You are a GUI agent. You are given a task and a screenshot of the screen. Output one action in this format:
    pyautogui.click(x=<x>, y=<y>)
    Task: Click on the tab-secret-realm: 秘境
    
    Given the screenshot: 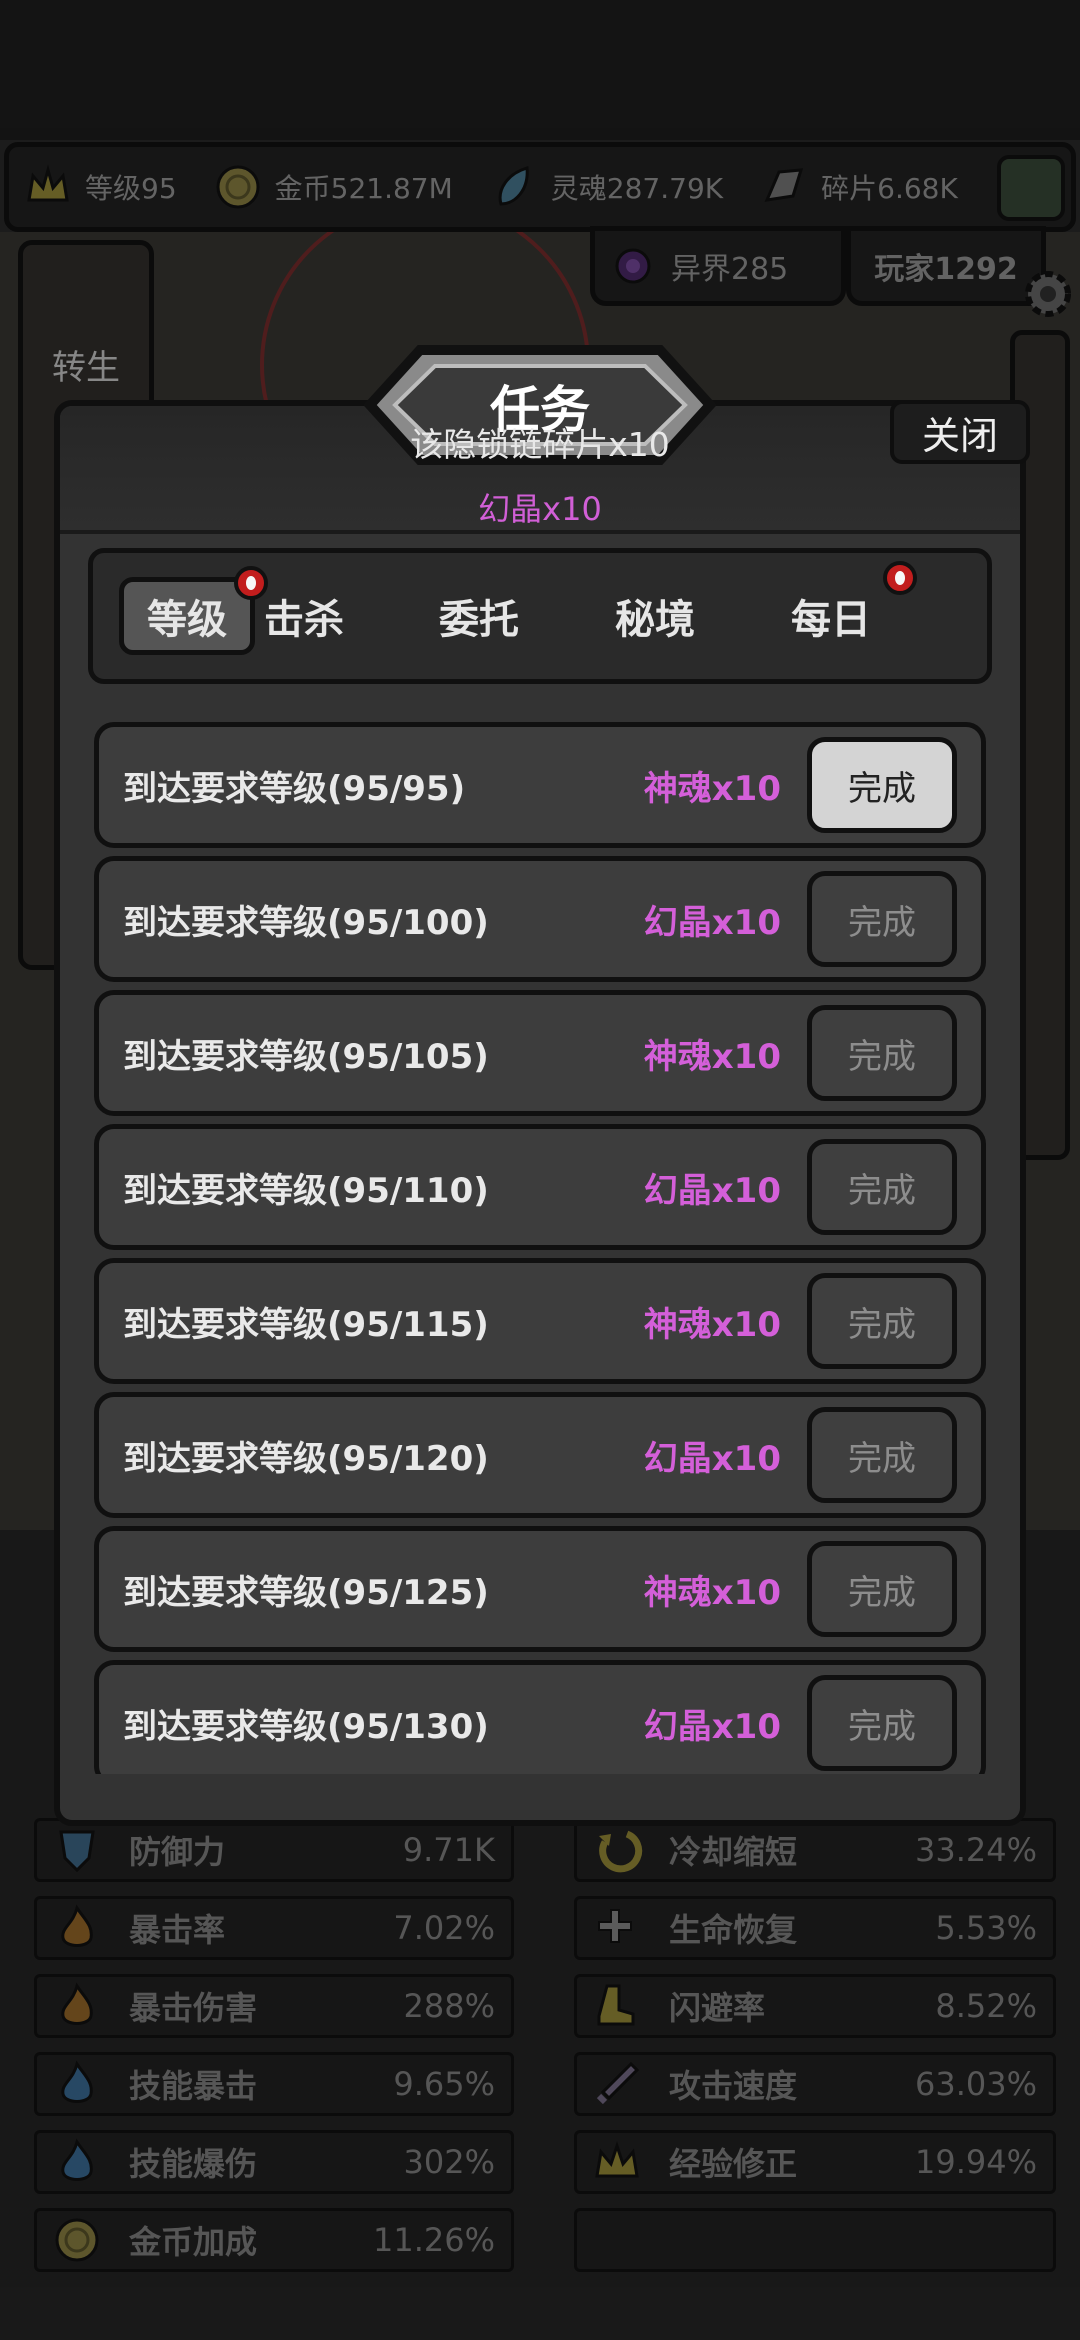 What is the action you would take?
    pyautogui.click(x=655, y=616)
    